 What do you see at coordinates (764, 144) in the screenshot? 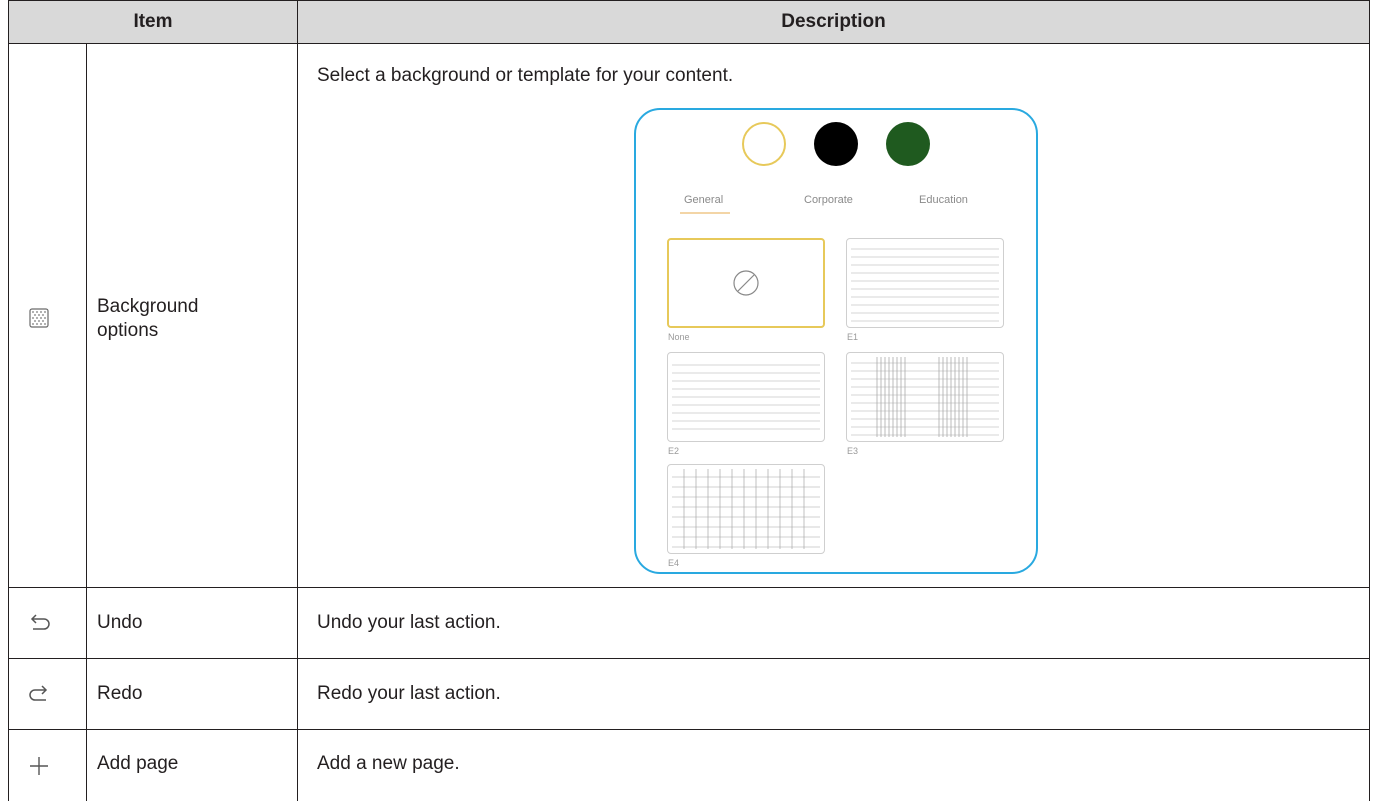
I see `color-swatch-white` at bounding box center [764, 144].